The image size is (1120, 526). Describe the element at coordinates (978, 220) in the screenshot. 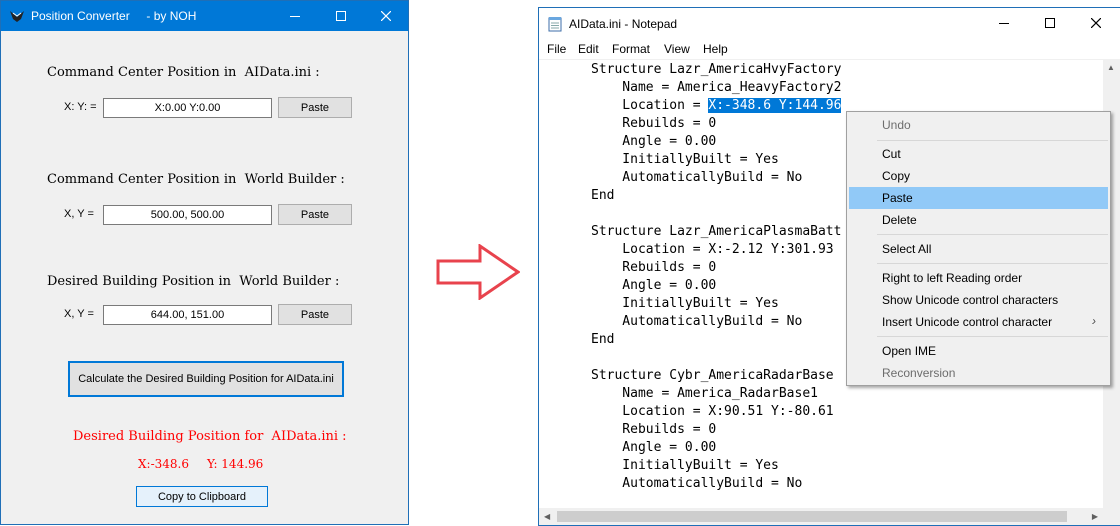

I see `menu-item-delete: Delete` at that location.